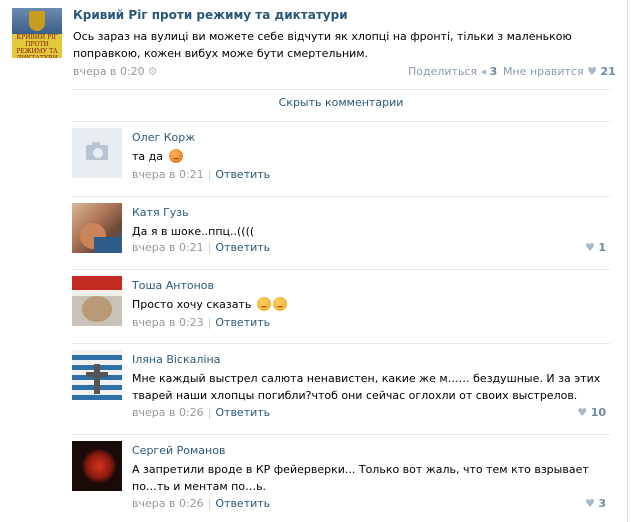 The image size is (631, 522). I want to click on comment-text: Да я в шоке..ппц..((((, so click(193, 231).